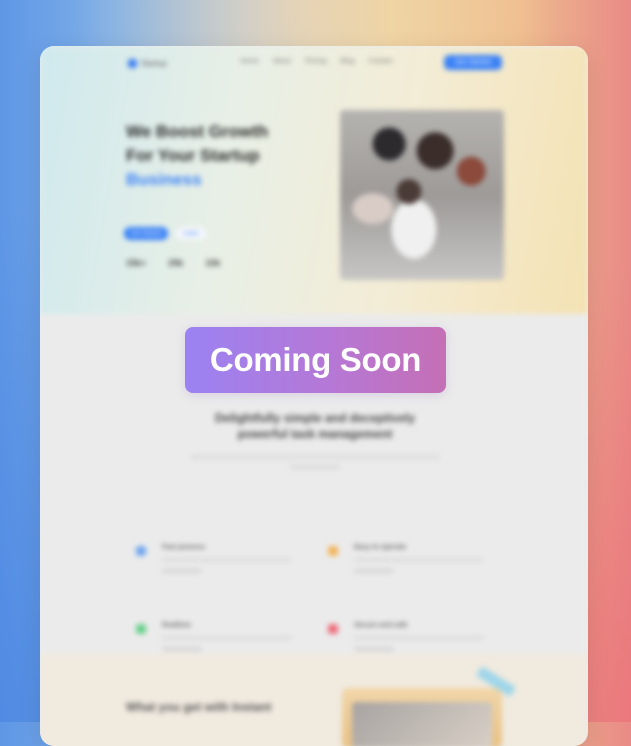 The image size is (631, 746). What do you see at coordinates (177, 625) in the screenshot?
I see `feature-title: Realtime` at bounding box center [177, 625].